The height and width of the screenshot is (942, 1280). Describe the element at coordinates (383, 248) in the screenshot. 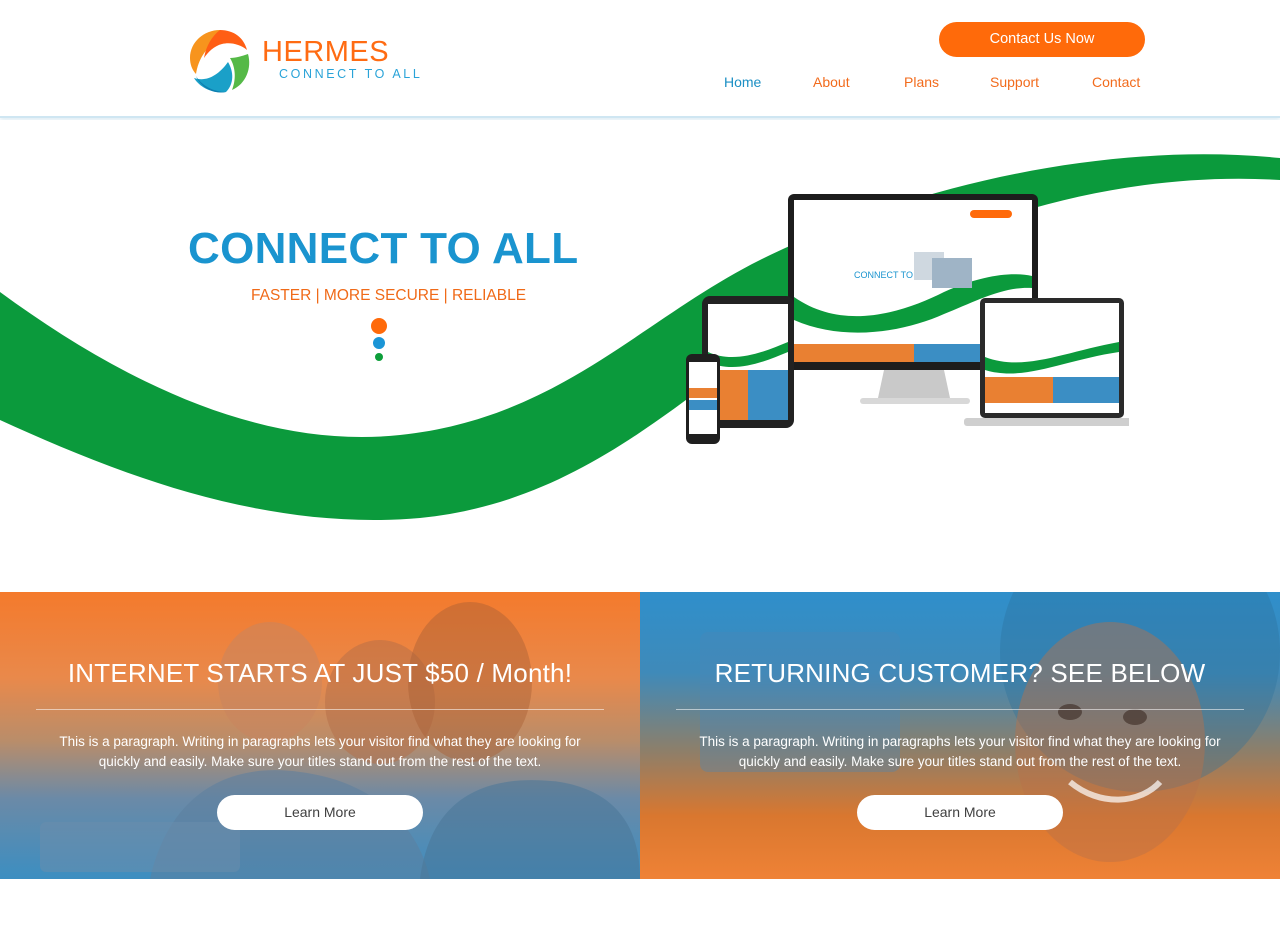

I see `hero-title: CONNECT TO ALL` at that location.